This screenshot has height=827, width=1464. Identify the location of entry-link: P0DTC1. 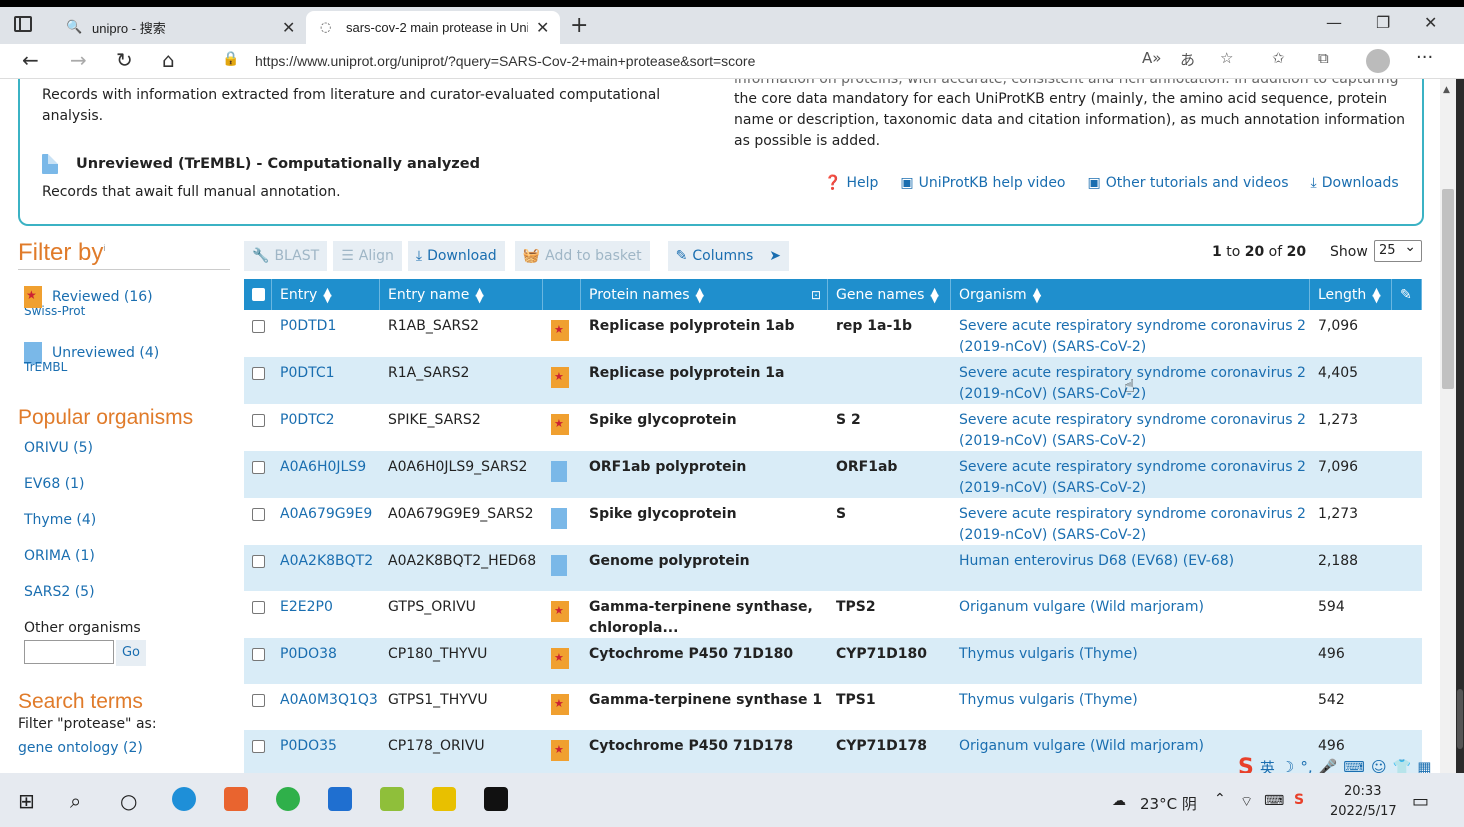
(326, 380).